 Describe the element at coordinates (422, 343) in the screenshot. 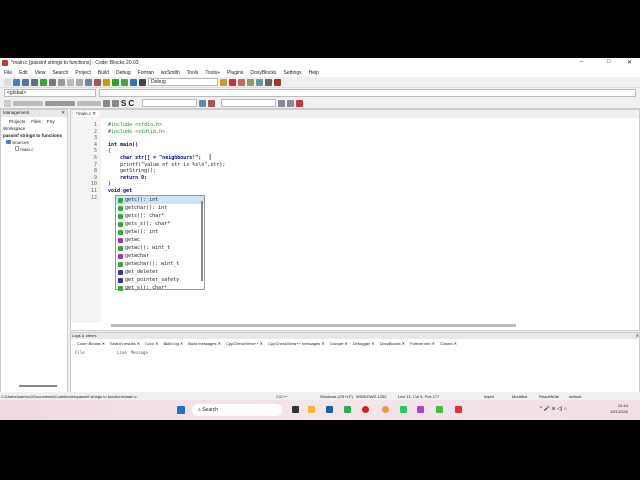

I see `log-tab: Fortran info ✕` at that location.